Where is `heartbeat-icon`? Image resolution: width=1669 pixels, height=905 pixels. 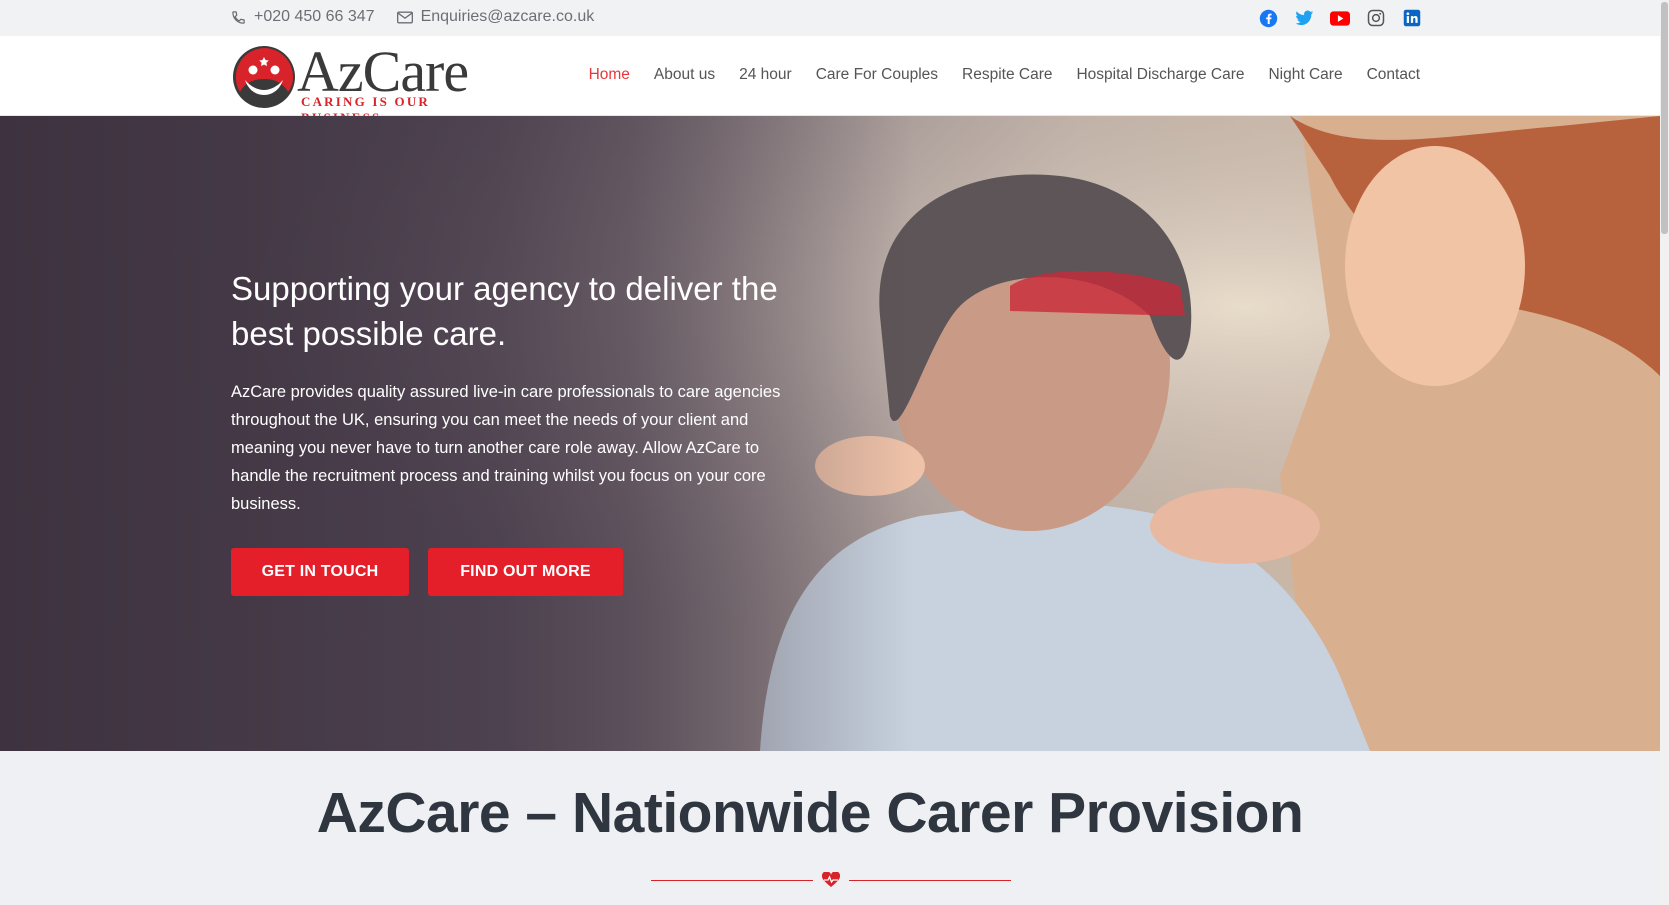 heartbeat-icon is located at coordinates (831, 879).